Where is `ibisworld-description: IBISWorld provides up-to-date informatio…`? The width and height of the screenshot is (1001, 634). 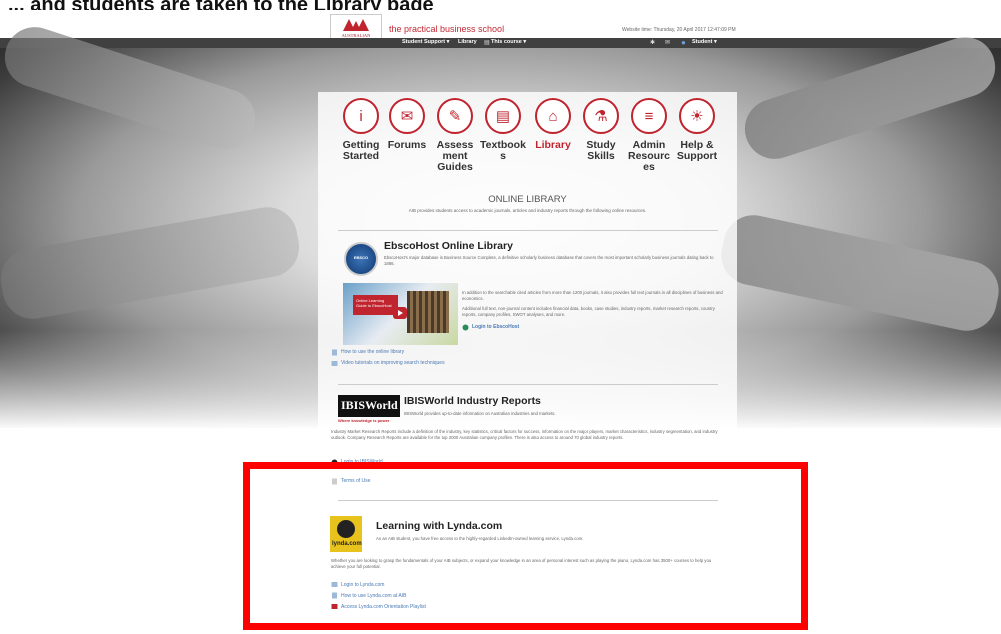 ibisworld-description: IBISWorld provides up-to-date informatio… is located at coordinates (480, 413).